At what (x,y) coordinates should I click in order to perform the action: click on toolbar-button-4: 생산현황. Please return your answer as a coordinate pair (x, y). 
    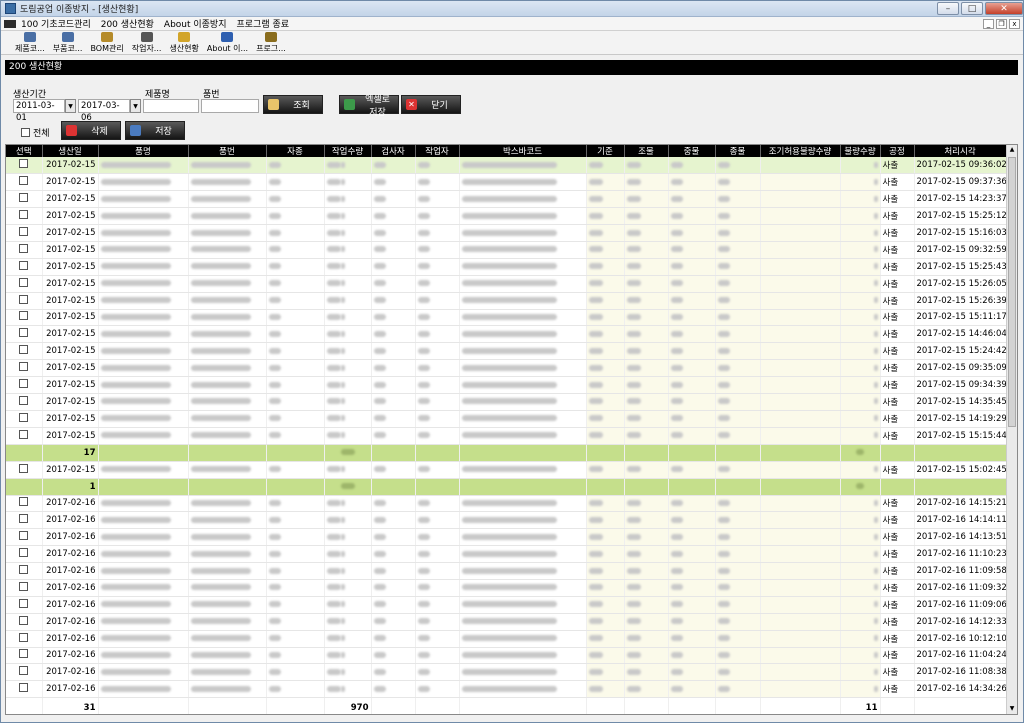
    Looking at the image, I should click on (184, 43).